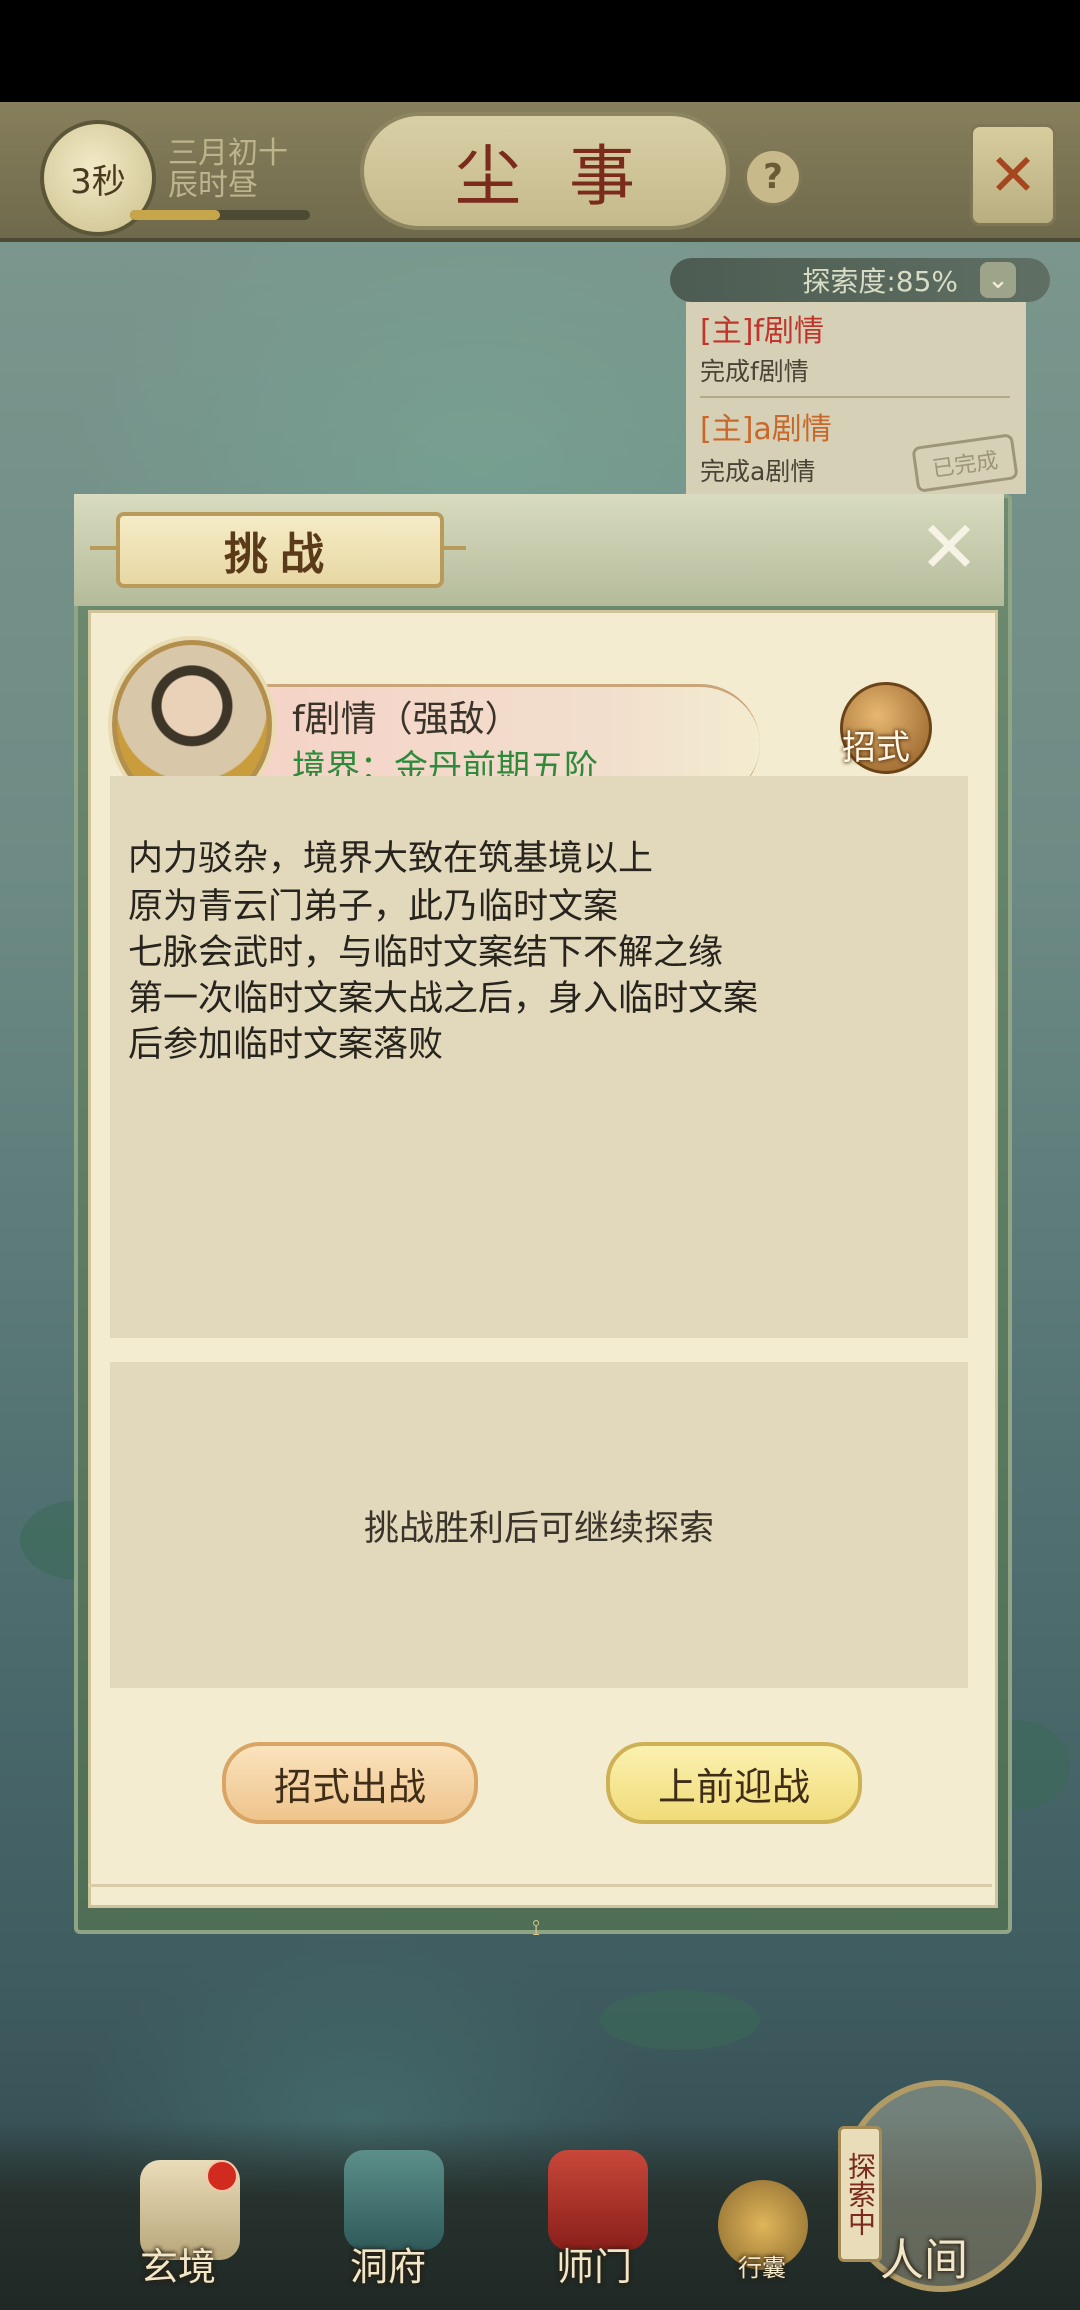 The image size is (1080, 2310). I want to click on top-close-button: ✕, so click(1013, 175).